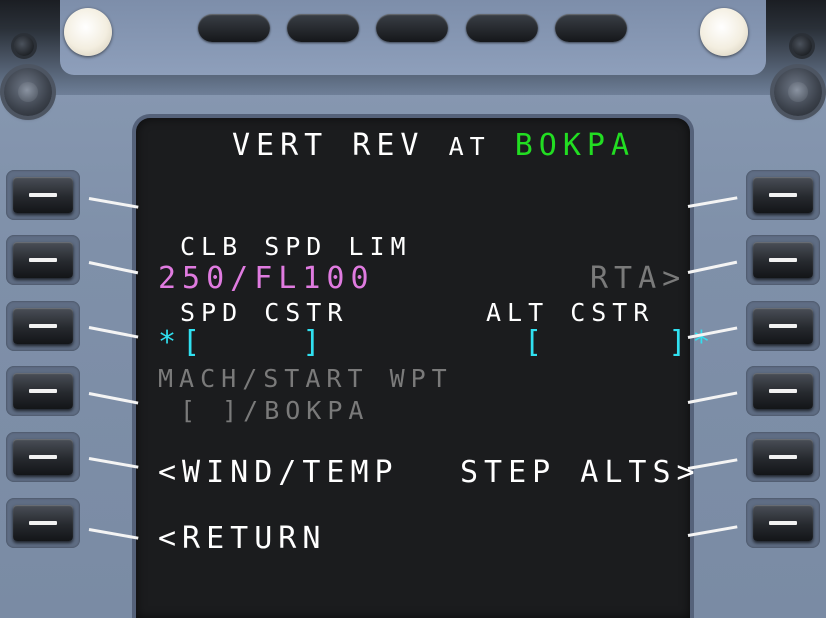  What do you see at coordinates (580, 473) in the screenshot?
I see `step-alts-prompt: STEP ALTS>` at bounding box center [580, 473].